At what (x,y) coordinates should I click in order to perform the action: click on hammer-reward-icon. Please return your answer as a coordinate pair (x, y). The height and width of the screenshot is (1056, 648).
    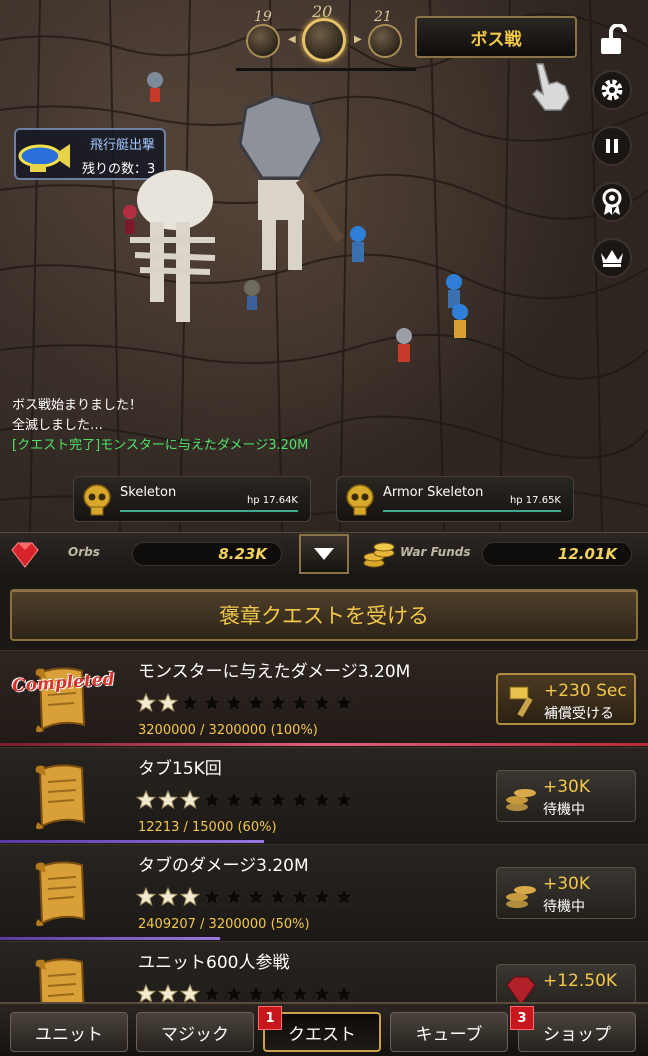
    Looking at the image, I should click on (521, 702).